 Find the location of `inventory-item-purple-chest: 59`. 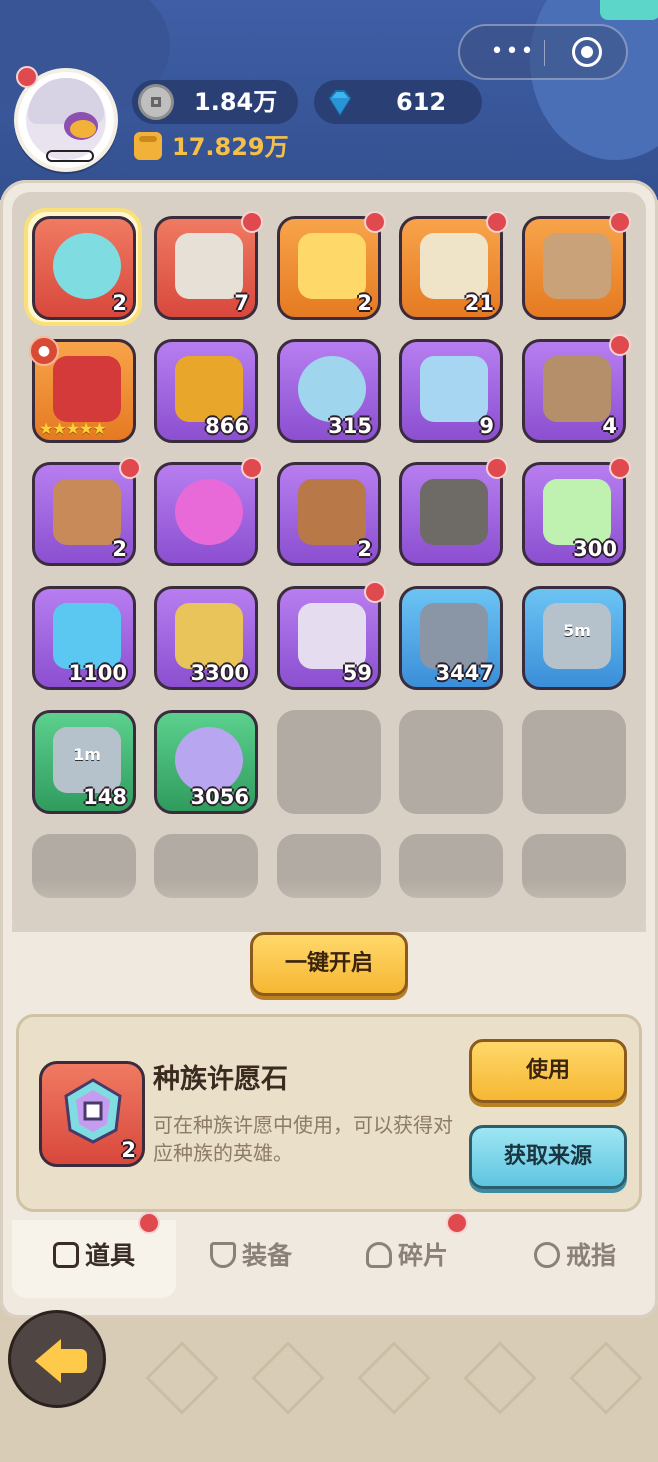

inventory-item-purple-chest: 59 is located at coordinates (331, 635).